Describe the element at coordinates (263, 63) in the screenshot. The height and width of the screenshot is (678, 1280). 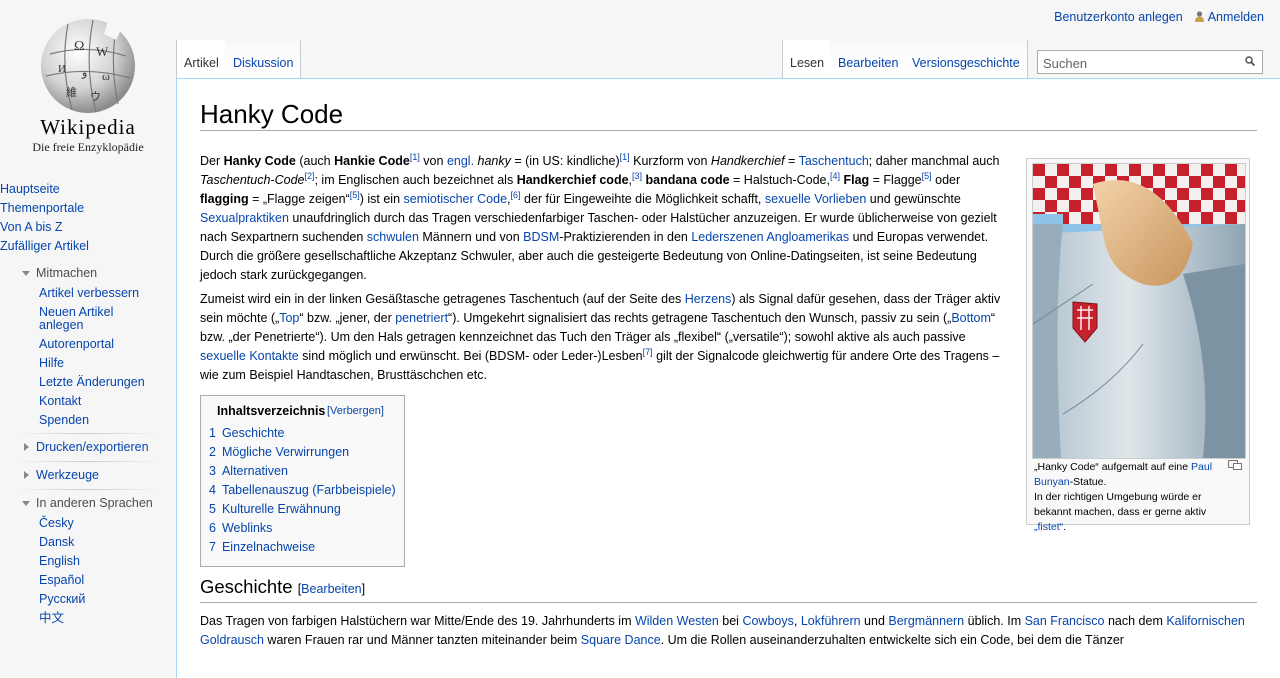
I see `tab-discussion-label: Diskussion` at that location.